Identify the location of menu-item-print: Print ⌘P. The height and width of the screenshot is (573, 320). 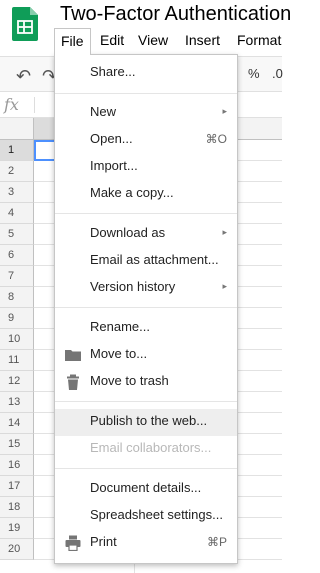
(146, 543).